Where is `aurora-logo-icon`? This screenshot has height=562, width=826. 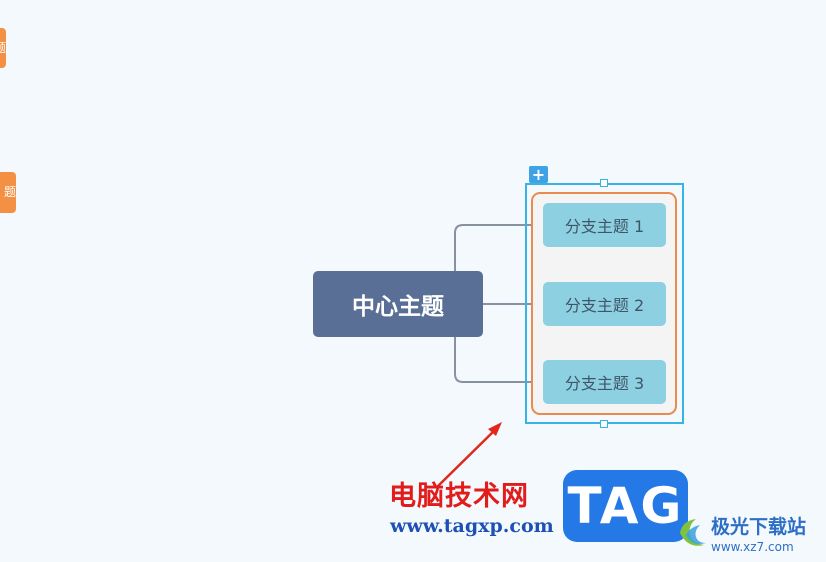
aurora-logo-icon is located at coordinates (693, 532).